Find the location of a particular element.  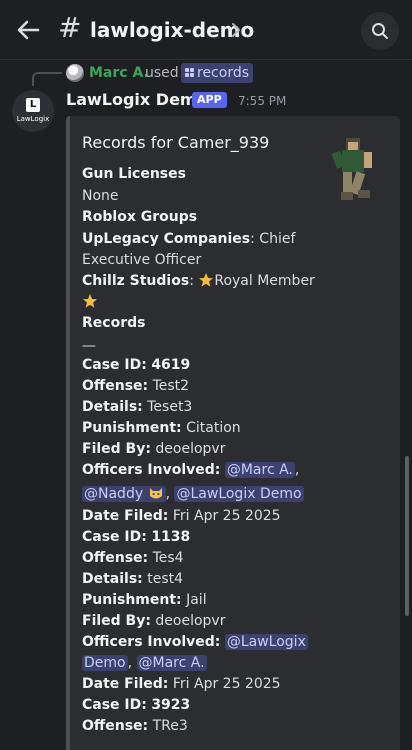

search-icon is located at coordinates (380, 31).